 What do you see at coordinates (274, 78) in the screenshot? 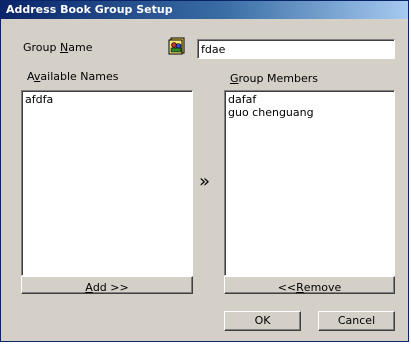
I see `group-members-label: Group Members` at bounding box center [274, 78].